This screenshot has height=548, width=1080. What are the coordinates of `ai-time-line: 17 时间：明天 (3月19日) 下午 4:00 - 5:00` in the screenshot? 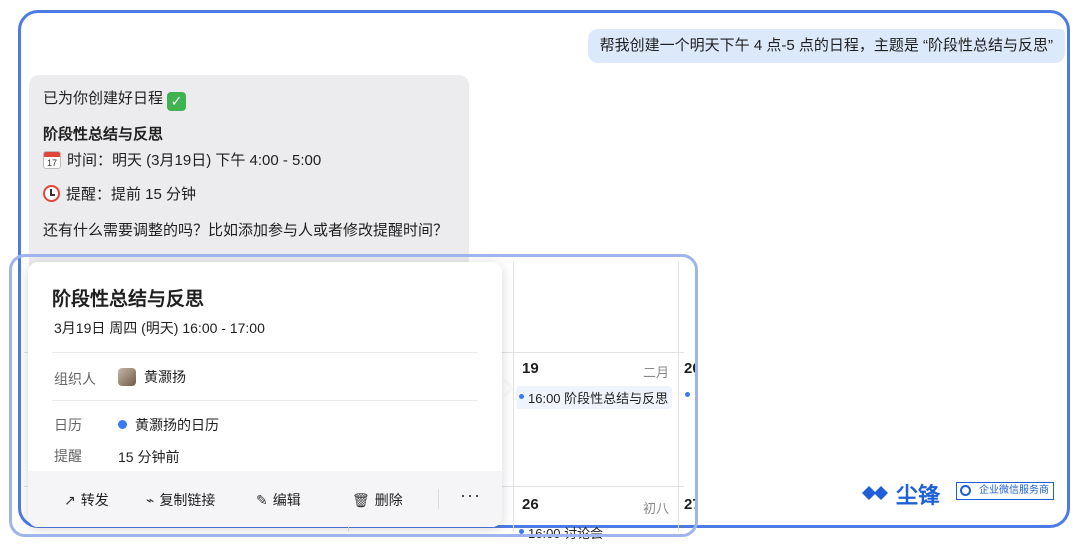 It's located at (182, 159).